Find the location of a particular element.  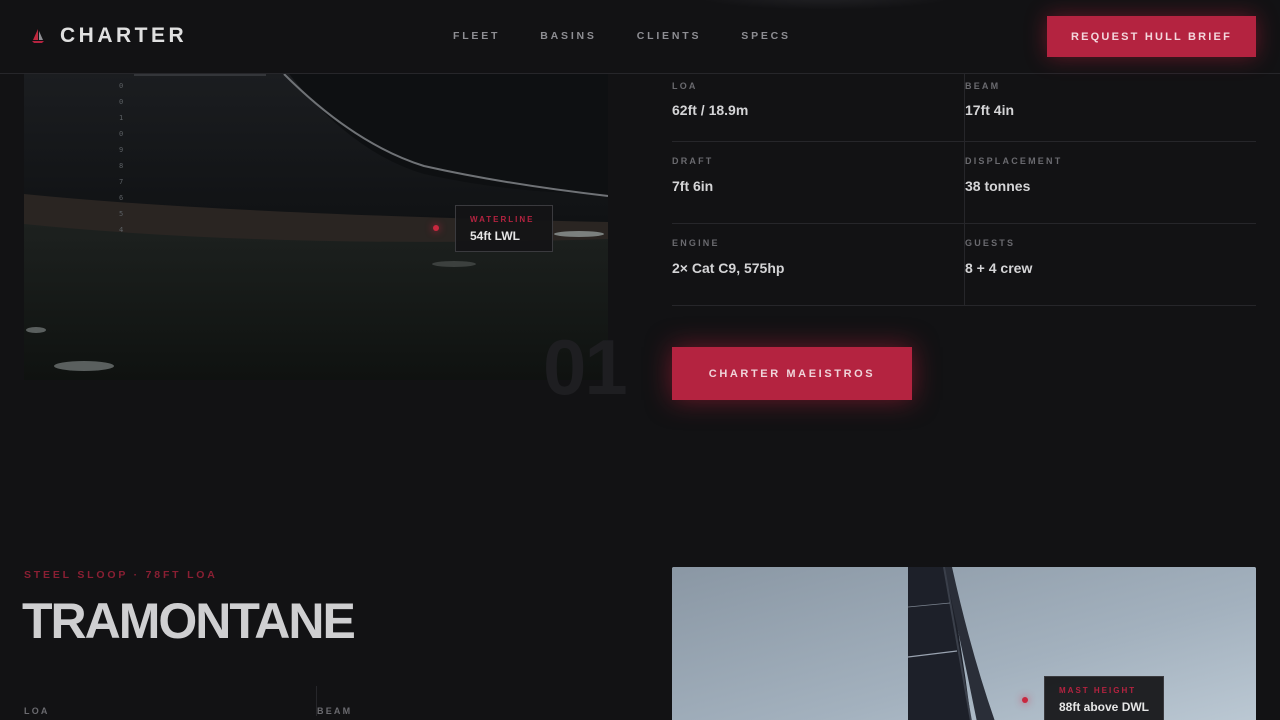

mast-callout: MAST HEIGHT 88ft above DWL is located at coordinates (1104, 698).